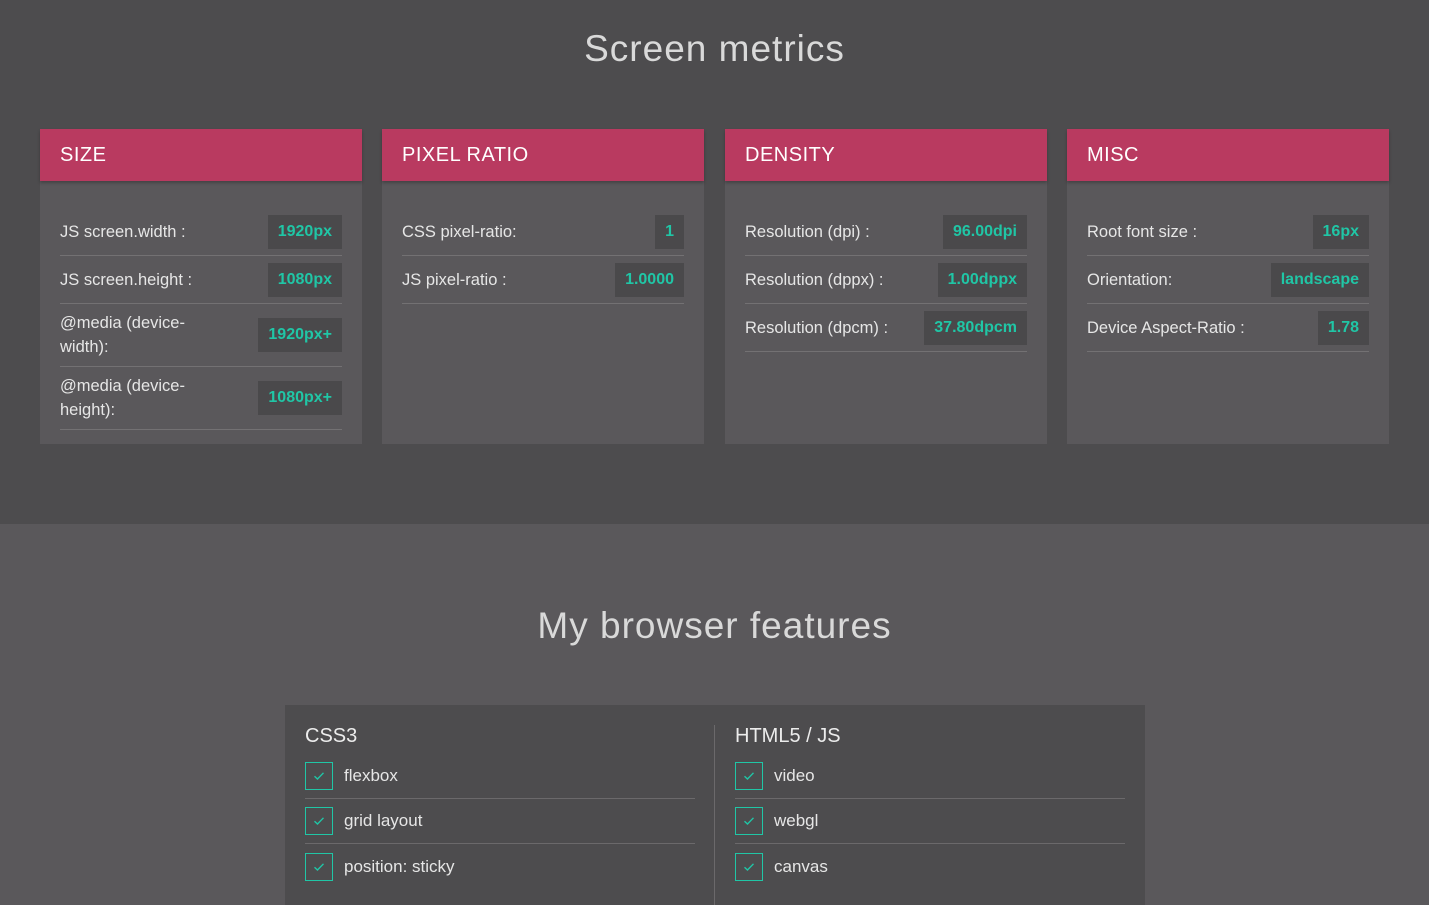 This screenshot has width=1429, height=905. I want to click on metric-row: Resolution (dppx) : 1.00dppx, so click(886, 280).